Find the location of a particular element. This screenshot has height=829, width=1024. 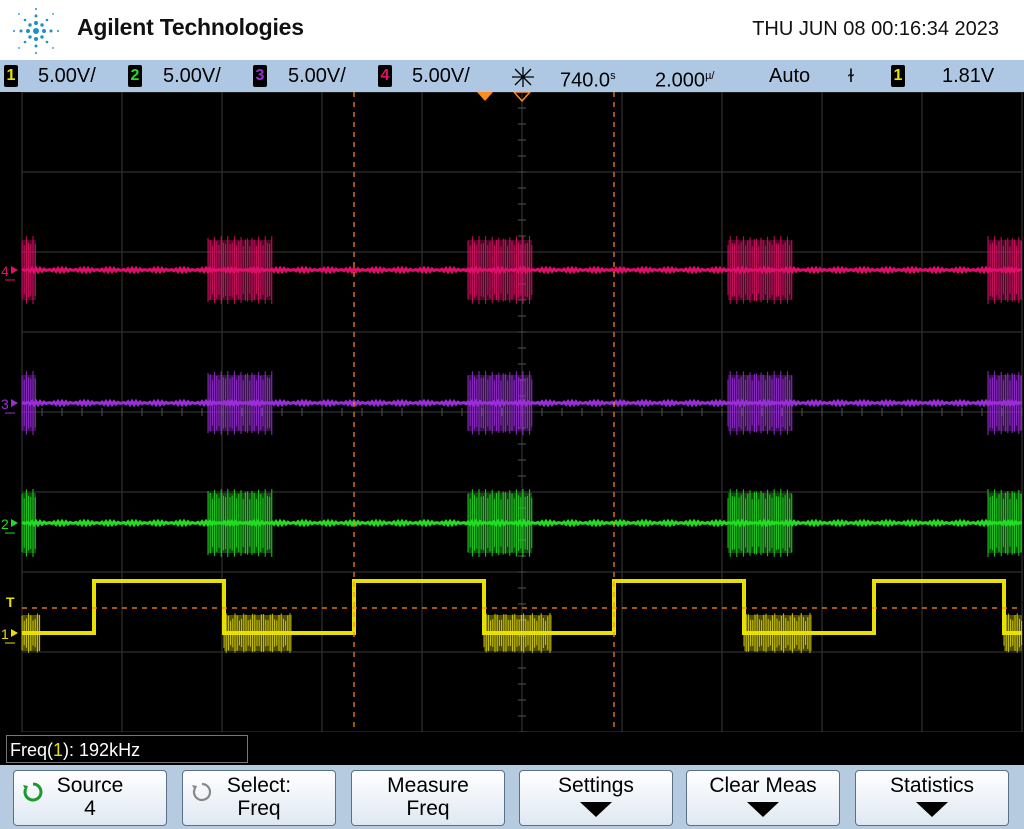

channel-ground-marker: 1 is located at coordinates (5, 634).